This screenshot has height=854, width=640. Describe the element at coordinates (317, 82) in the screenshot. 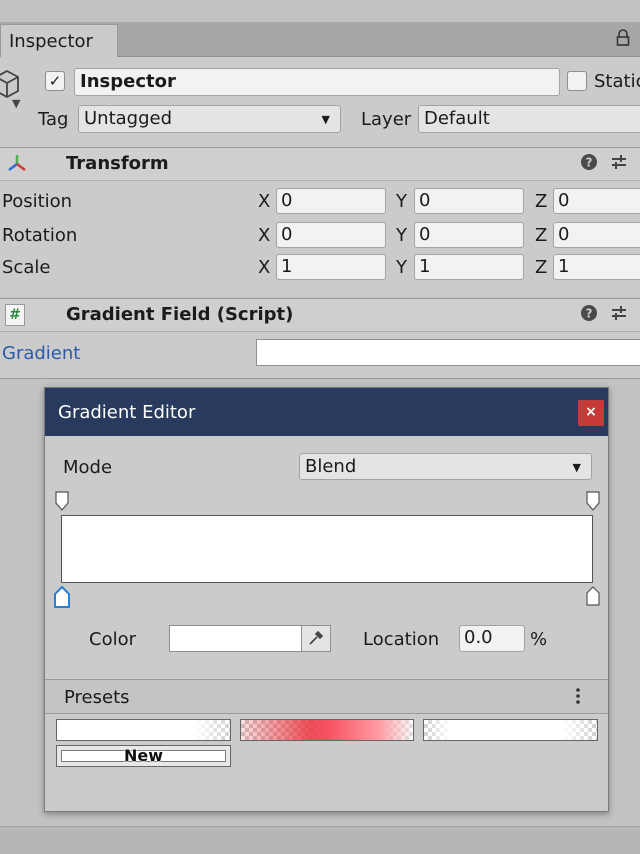

I see `object-name-field: Inspector` at that location.